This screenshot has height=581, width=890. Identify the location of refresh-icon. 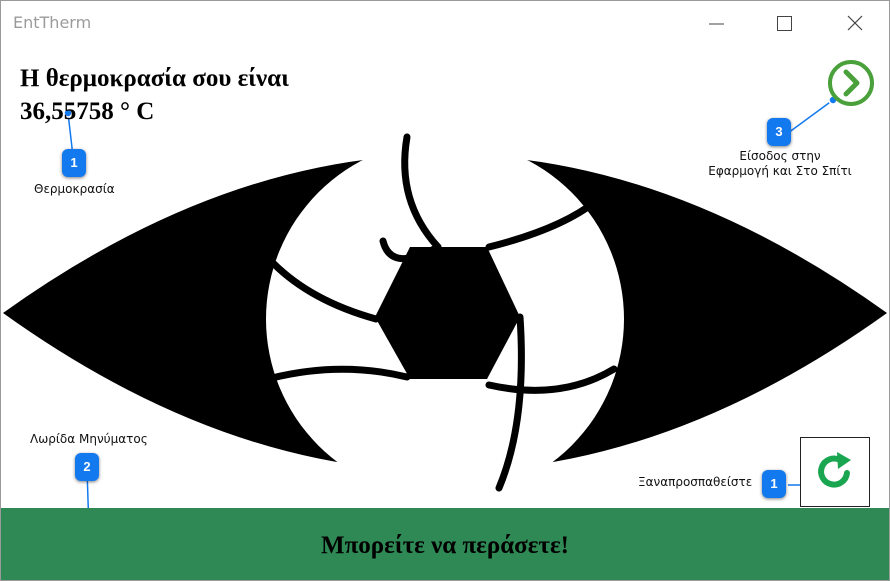
(834, 470).